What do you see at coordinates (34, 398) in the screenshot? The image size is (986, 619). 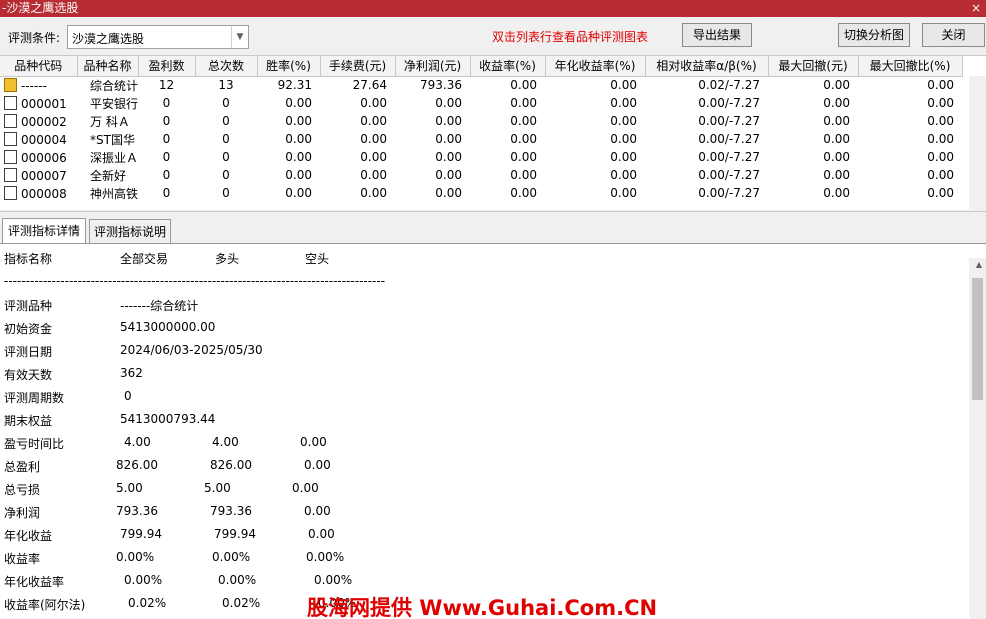 I see `detail-label: 评测周期数` at bounding box center [34, 398].